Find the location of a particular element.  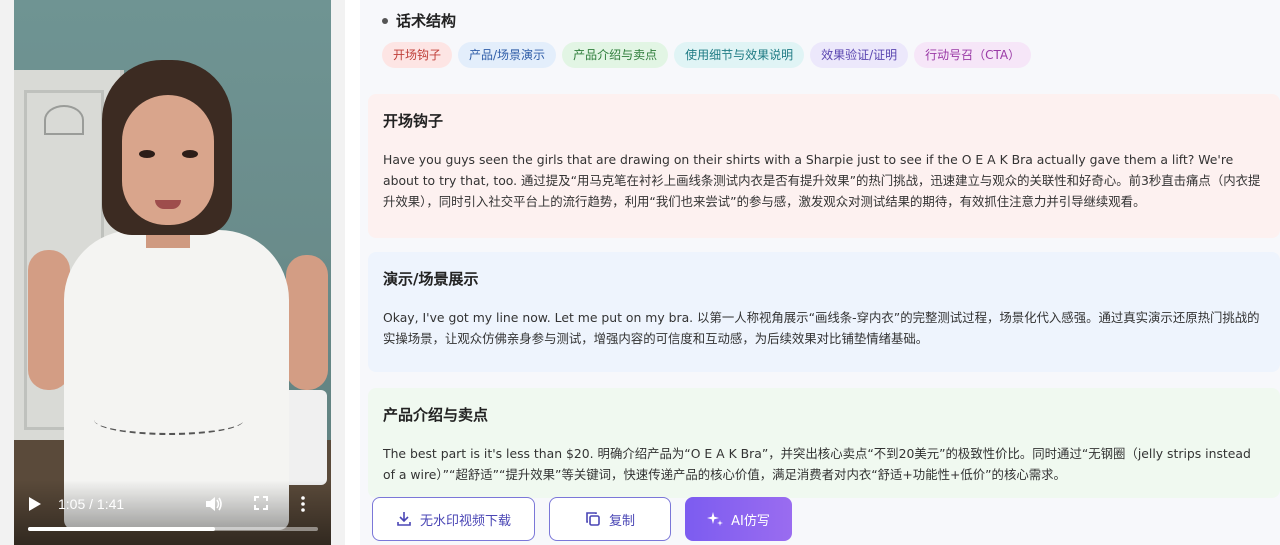

download-button: 无水印视频下载 is located at coordinates (453, 519).